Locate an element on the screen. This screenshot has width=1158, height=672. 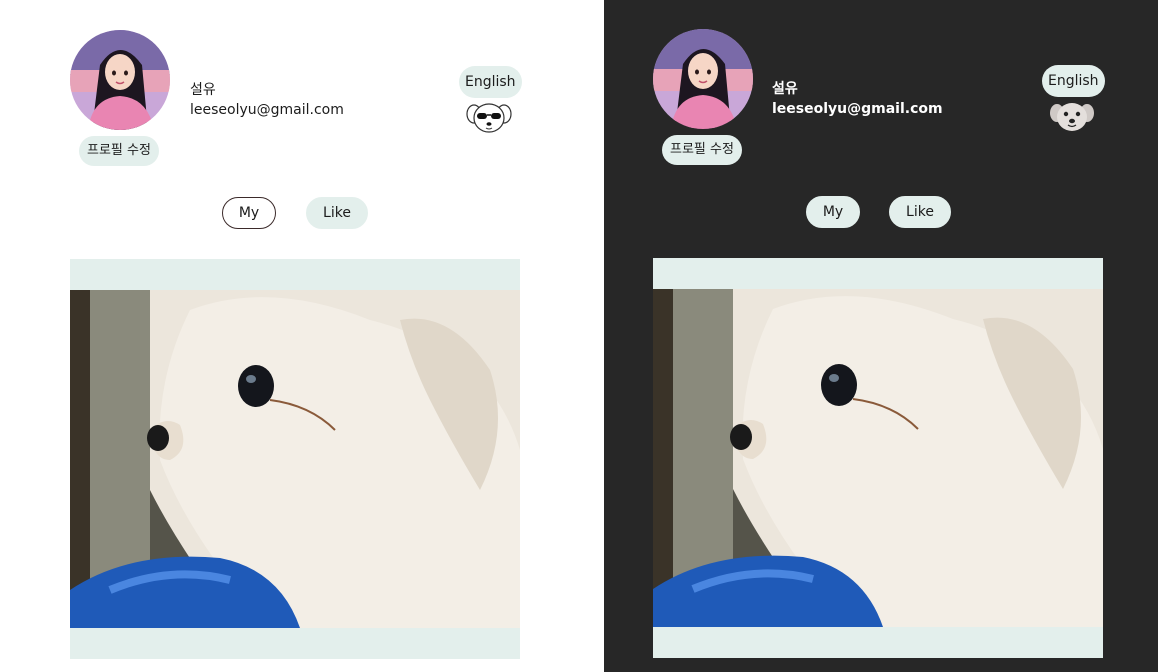
dog-face-icon is located at coordinates (1072, 116).